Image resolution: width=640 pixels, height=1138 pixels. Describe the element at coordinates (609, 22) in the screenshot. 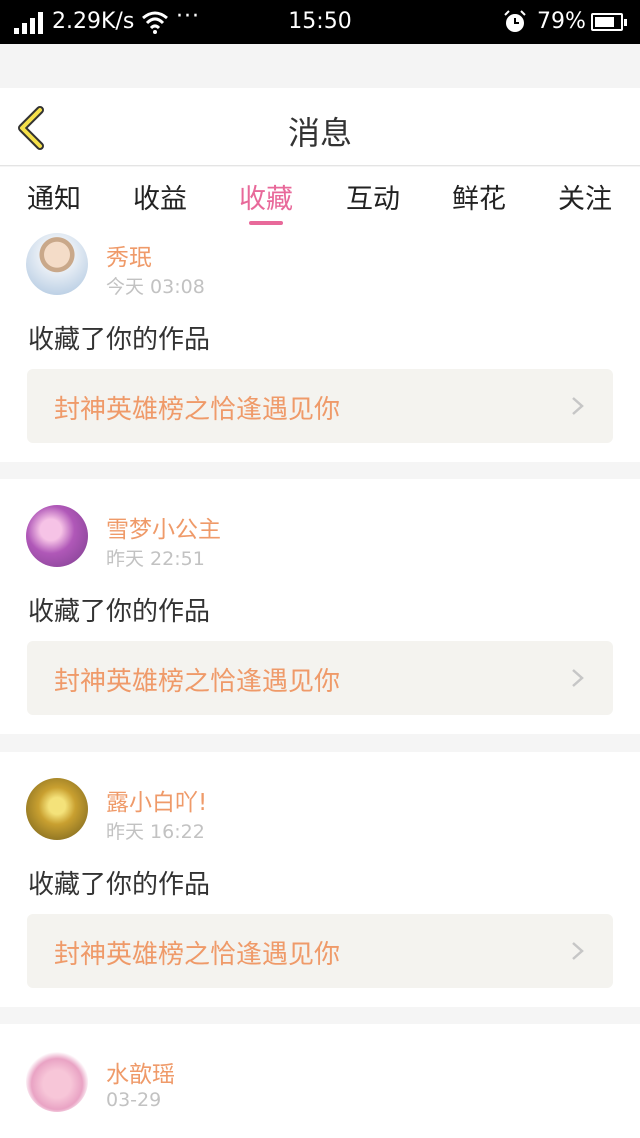

I see `battery-icon` at that location.